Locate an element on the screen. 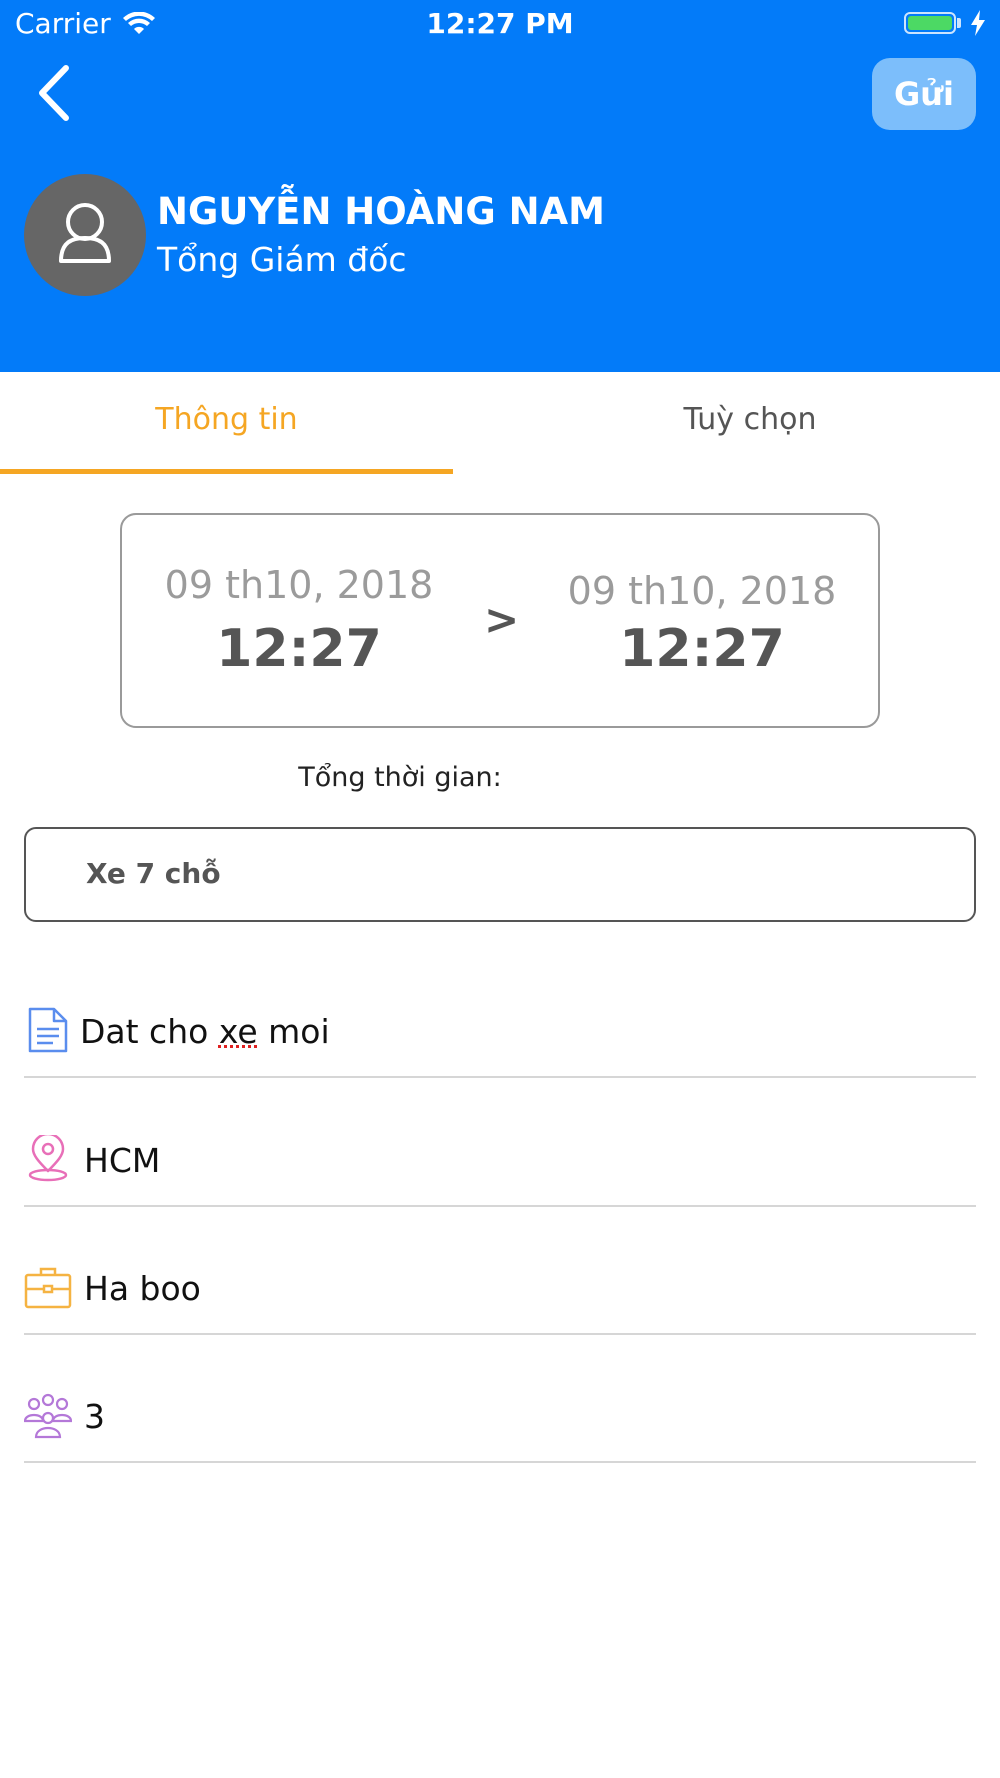  purpose-field: Ha boo is located at coordinates (500, 1280).